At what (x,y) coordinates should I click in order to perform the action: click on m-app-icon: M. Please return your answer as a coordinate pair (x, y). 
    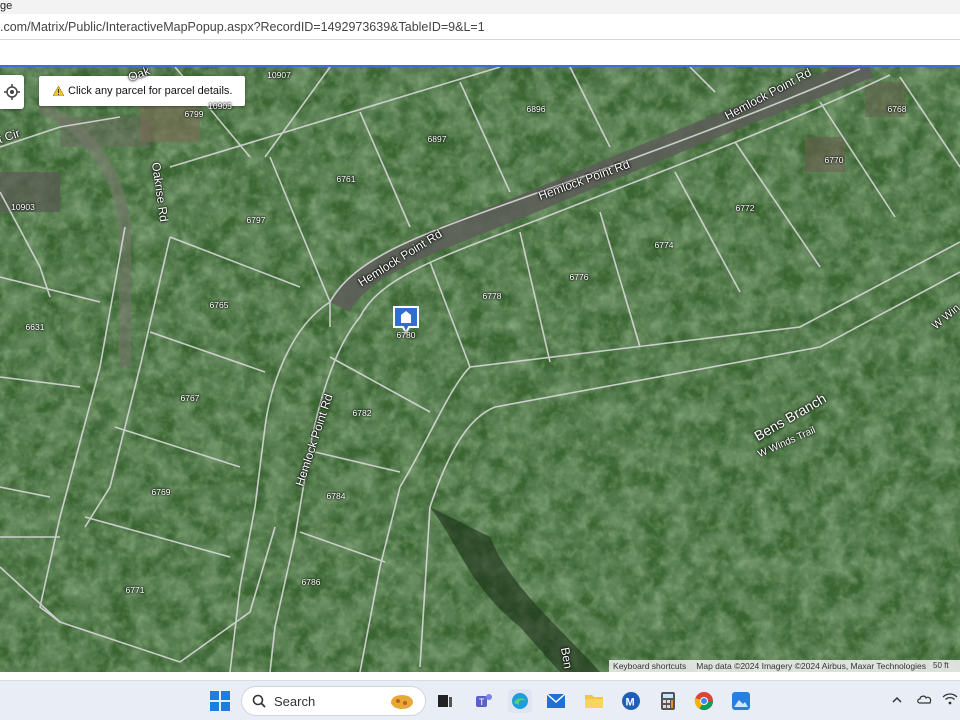
    Looking at the image, I should click on (631, 701).